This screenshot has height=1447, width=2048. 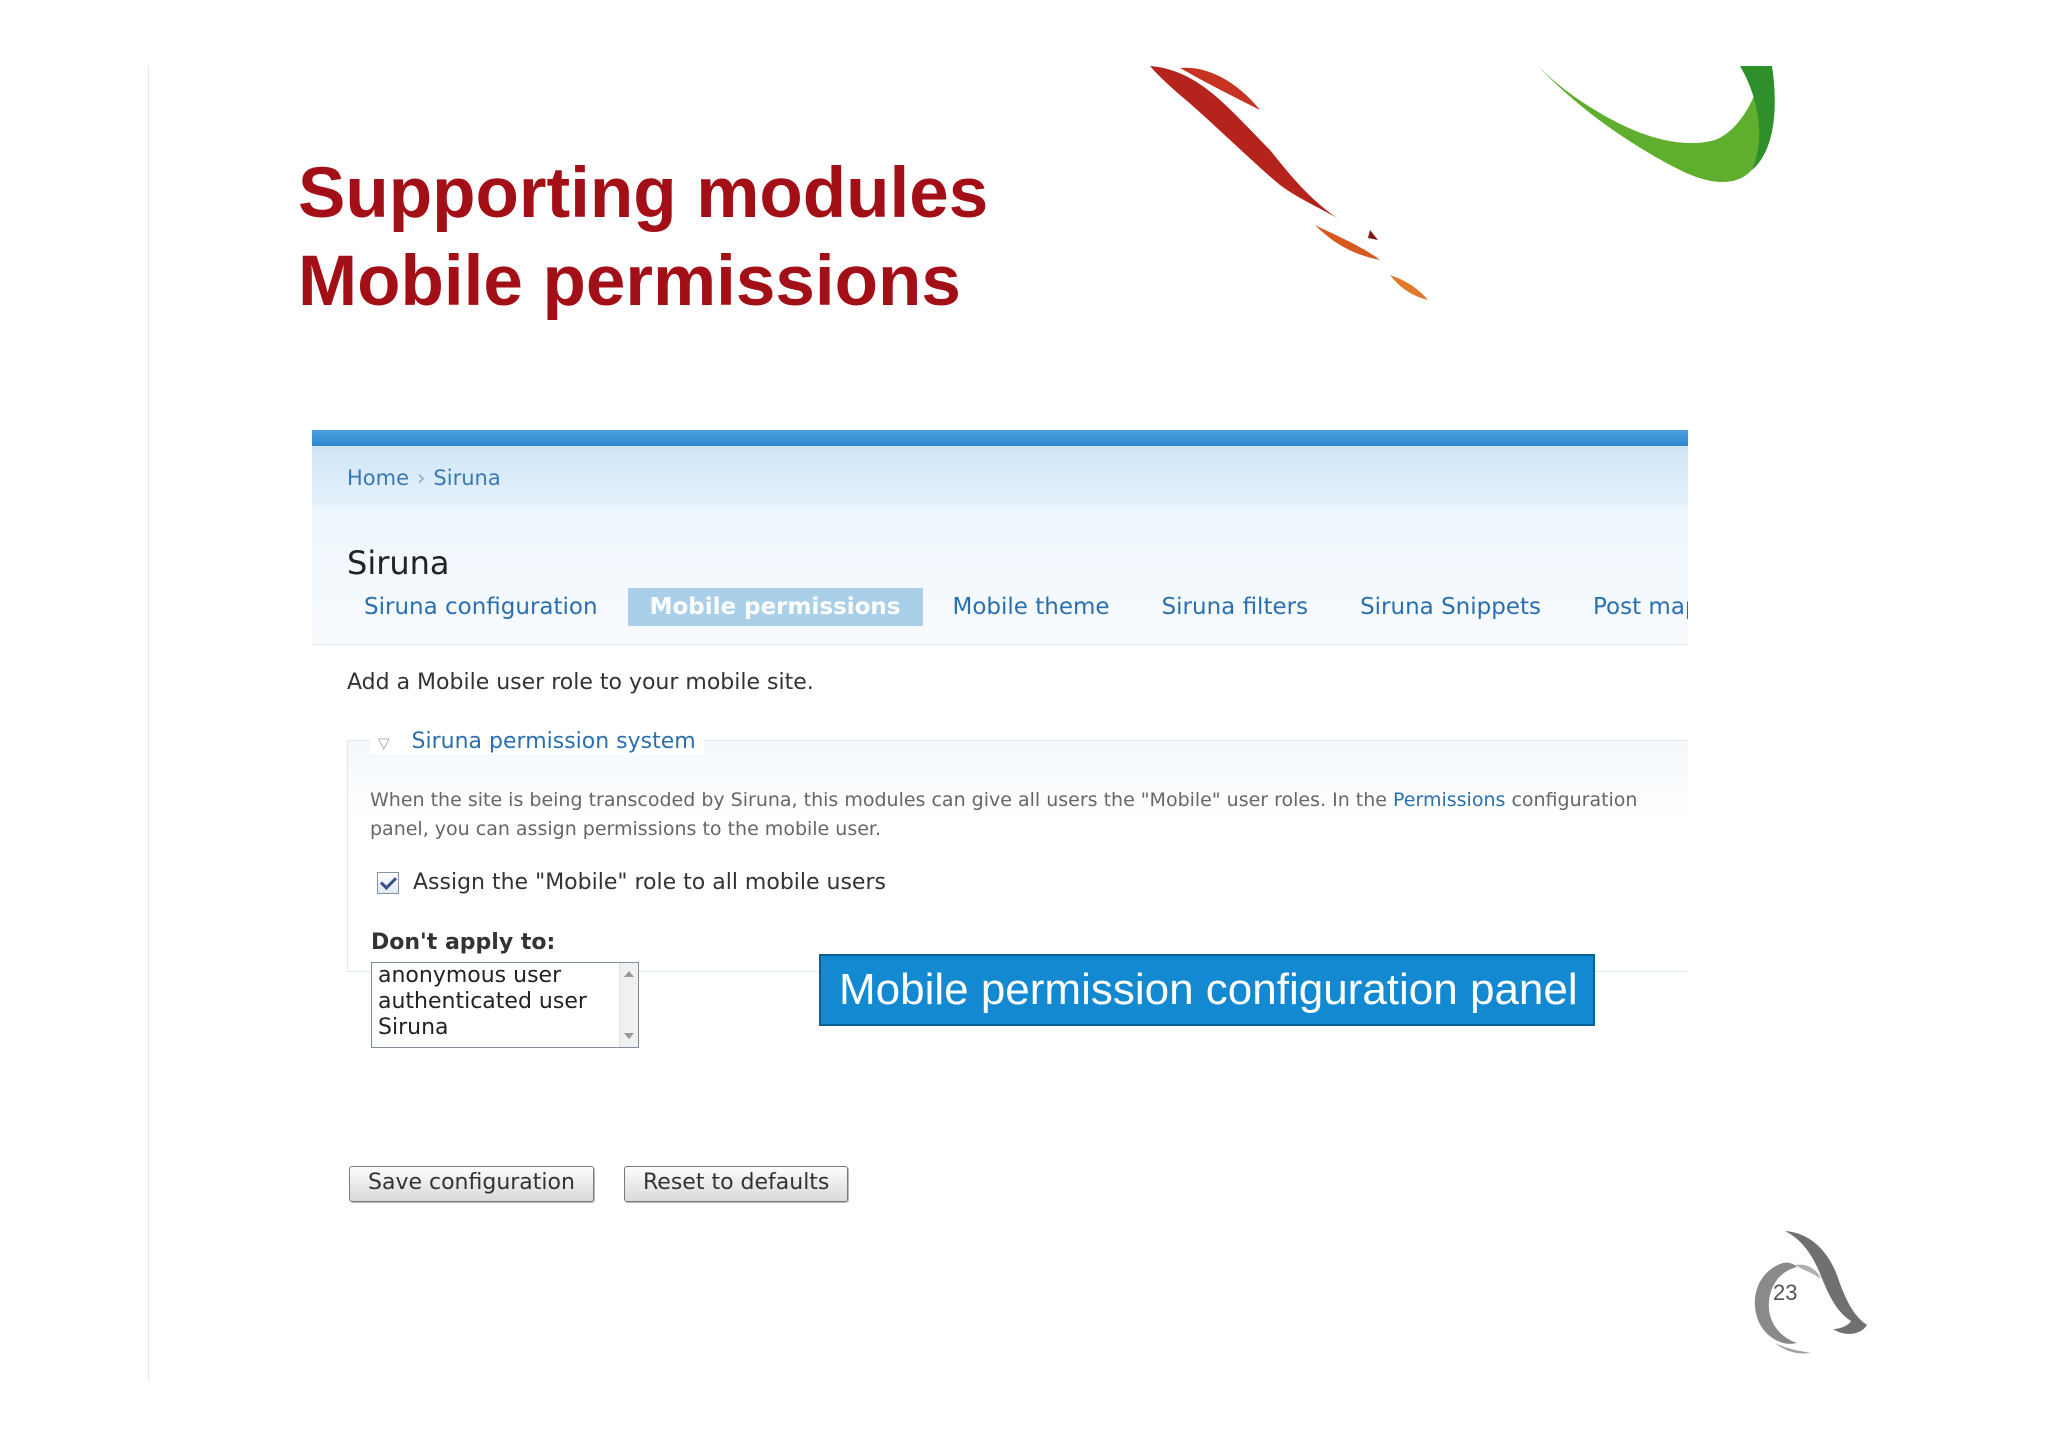 What do you see at coordinates (463, 942) in the screenshot?
I see `exclude-roles-label: Don't apply to:` at bounding box center [463, 942].